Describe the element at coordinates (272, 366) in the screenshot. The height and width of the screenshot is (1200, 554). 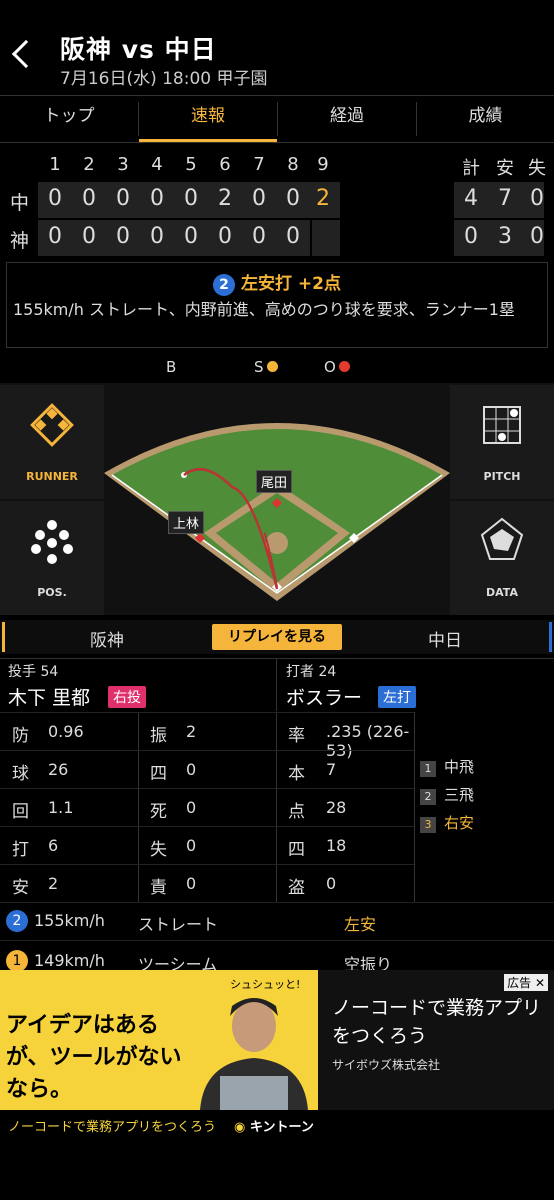
I see `strike-dot-icon` at that location.